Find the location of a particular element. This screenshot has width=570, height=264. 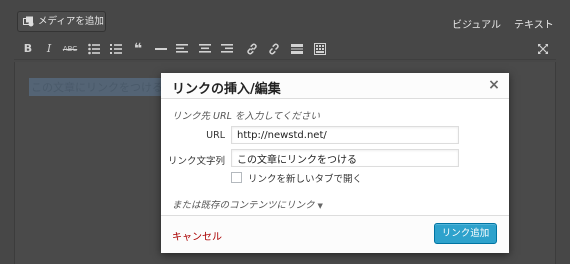

media-icon is located at coordinates (28, 21).